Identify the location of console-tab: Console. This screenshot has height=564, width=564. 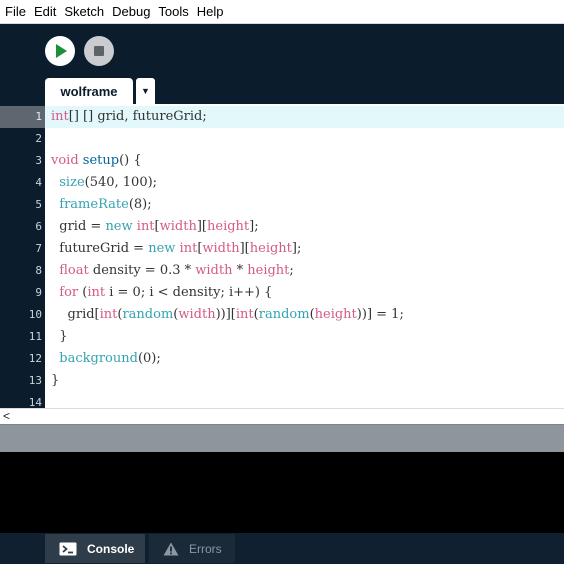
(95, 548).